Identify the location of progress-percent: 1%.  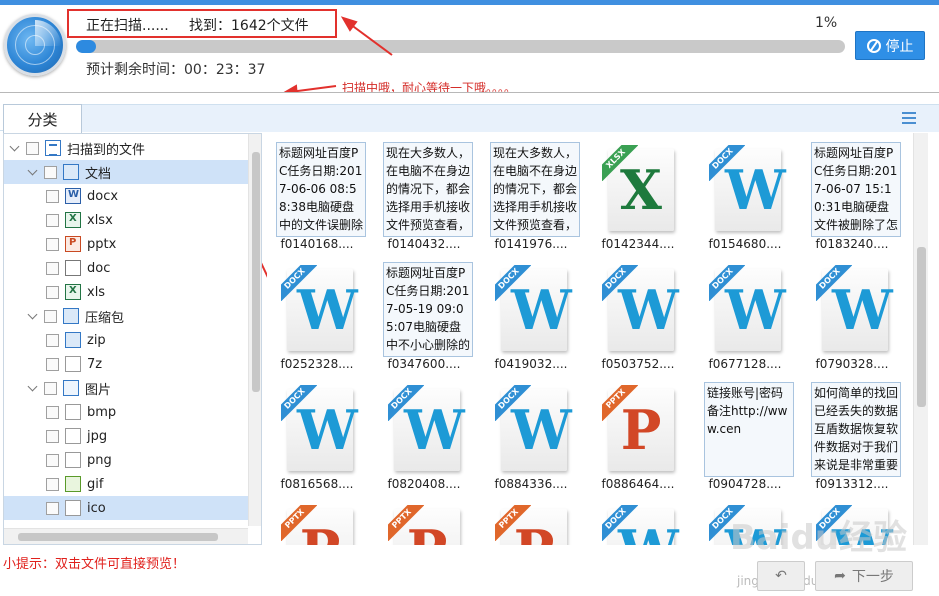
(826, 23).